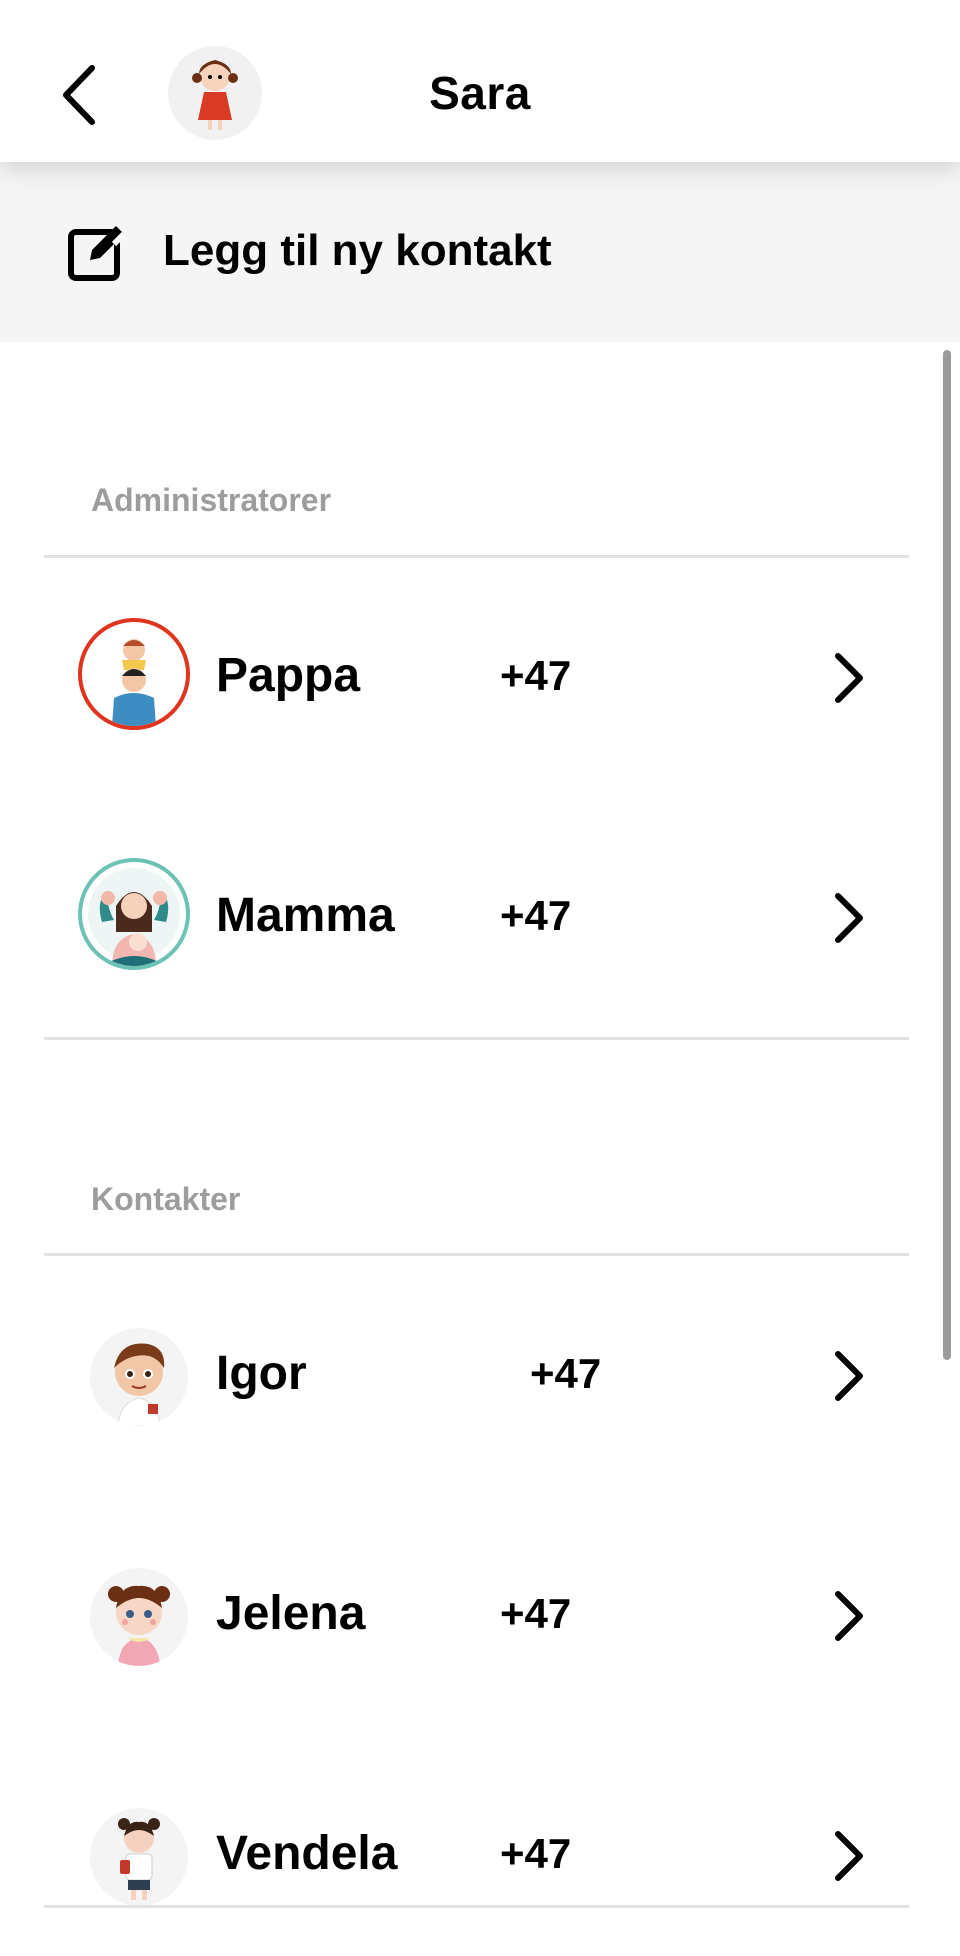  I want to click on scrollbar, so click(947, 855).